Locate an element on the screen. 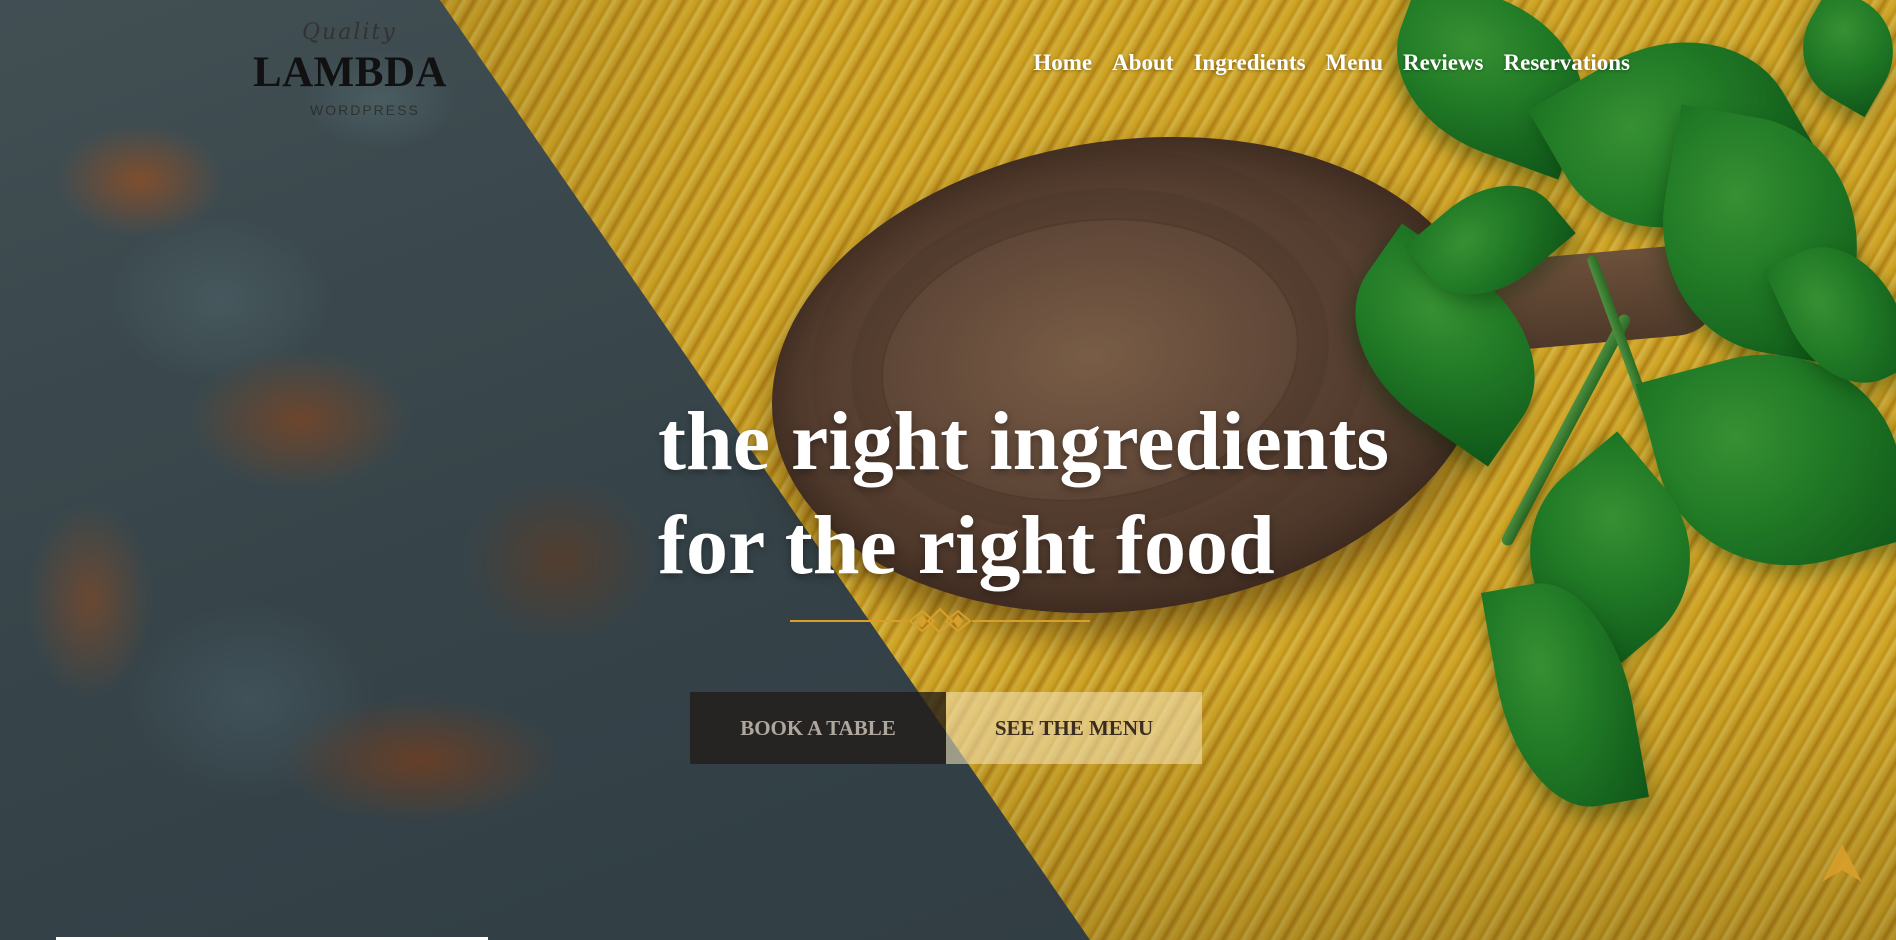 This screenshot has height=940, width=1896. nav-item-about: About is located at coordinates (1142, 63).